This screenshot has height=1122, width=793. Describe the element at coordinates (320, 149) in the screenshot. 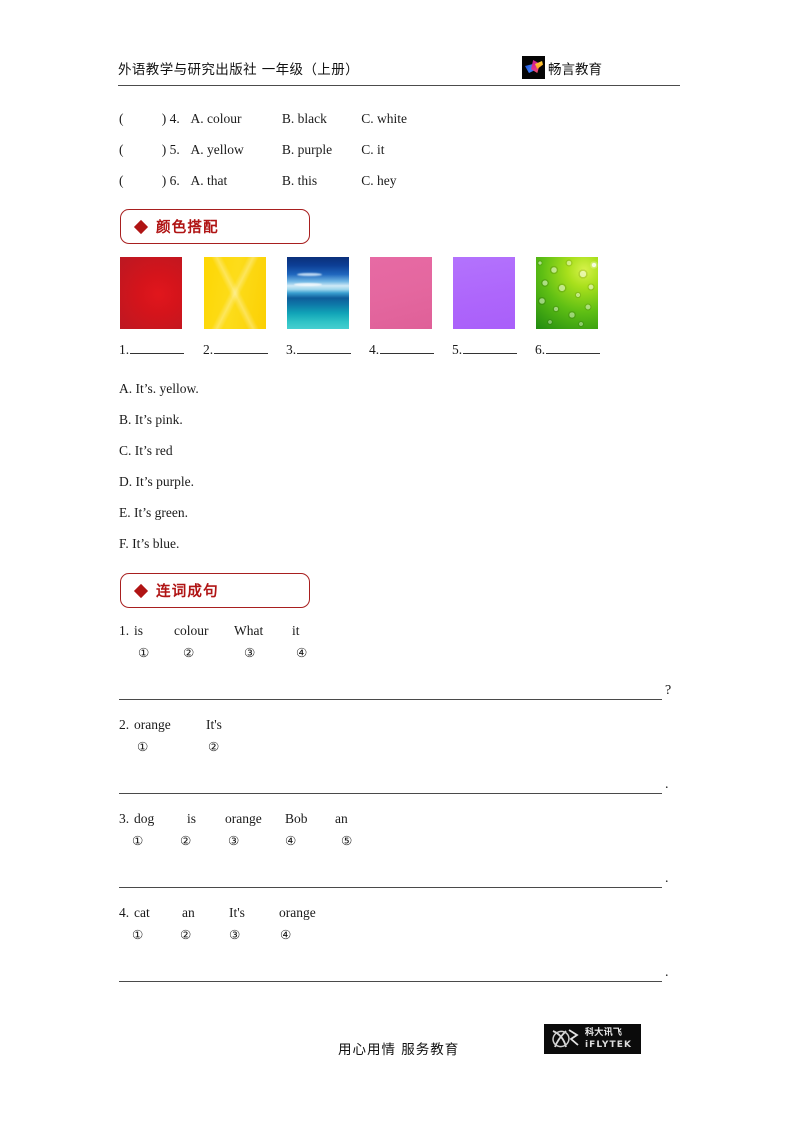

I see `choice-option-b: B. purple` at that location.